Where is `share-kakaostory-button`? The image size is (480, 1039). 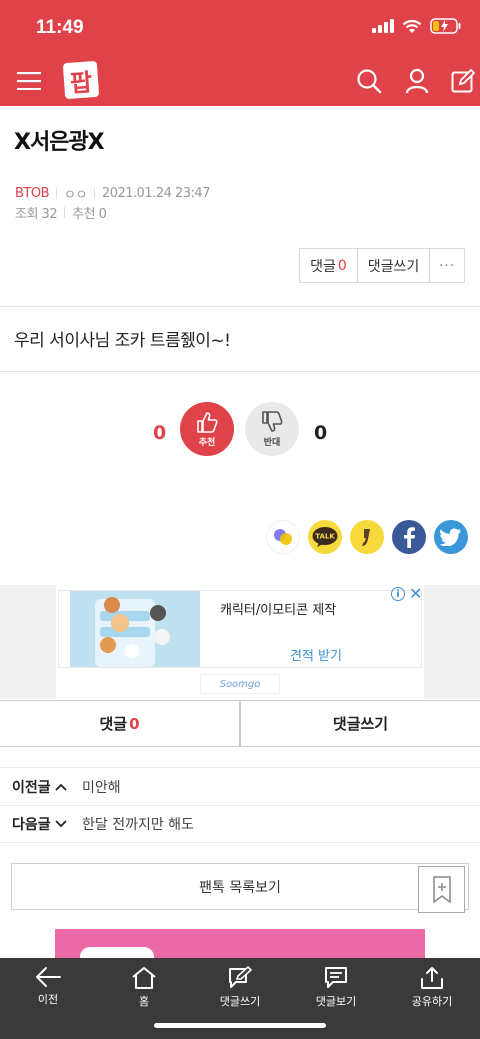 share-kakaostory-button is located at coordinates (367, 537).